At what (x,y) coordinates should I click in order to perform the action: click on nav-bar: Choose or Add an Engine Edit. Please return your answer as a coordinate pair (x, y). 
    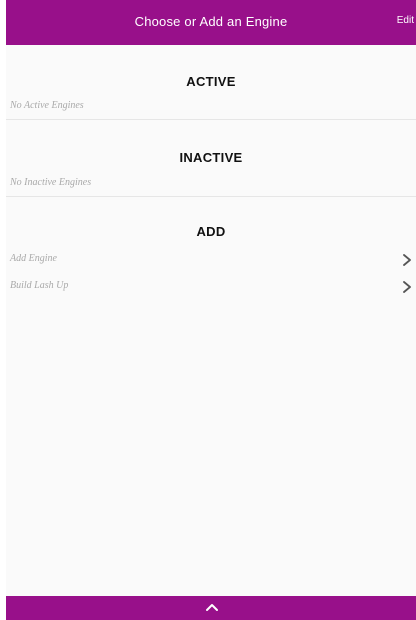
    Looking at the image, I should click on (211, 22).